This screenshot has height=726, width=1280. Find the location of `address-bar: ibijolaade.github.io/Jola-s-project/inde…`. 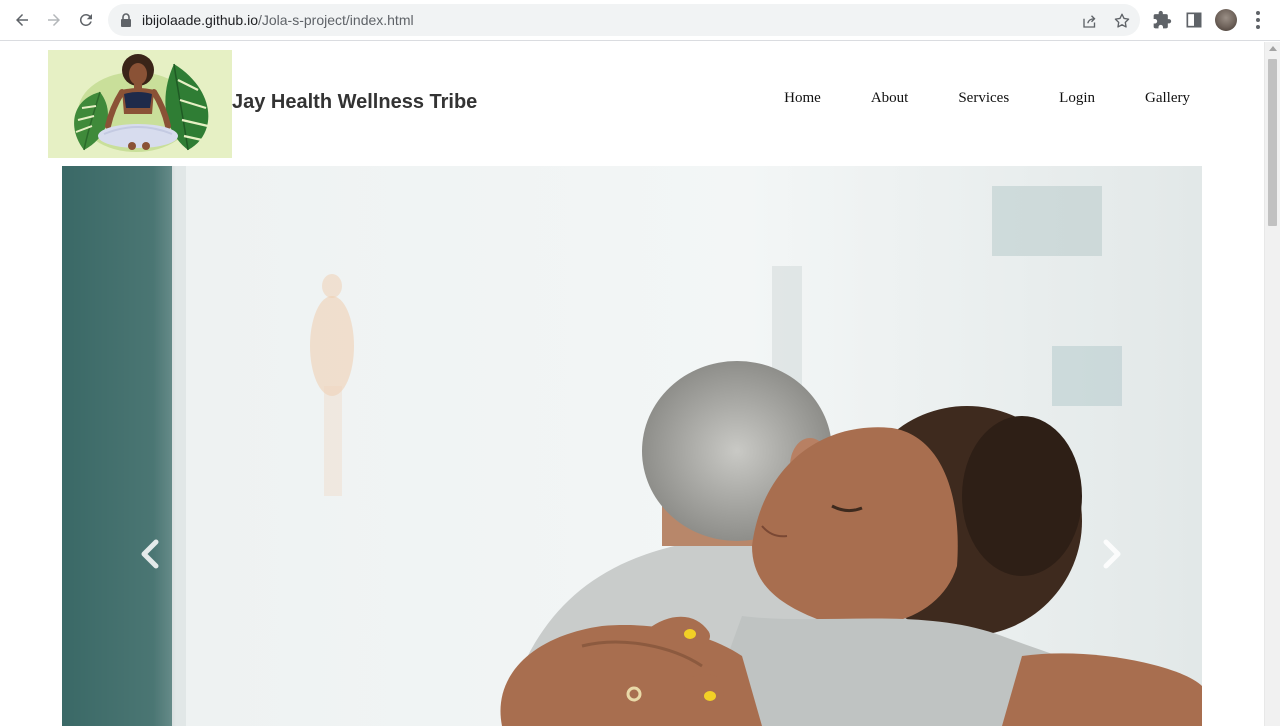

address-bar: ibijolaade.github.io/Jola-s-project/inde… is located at coordinates (624, 20).